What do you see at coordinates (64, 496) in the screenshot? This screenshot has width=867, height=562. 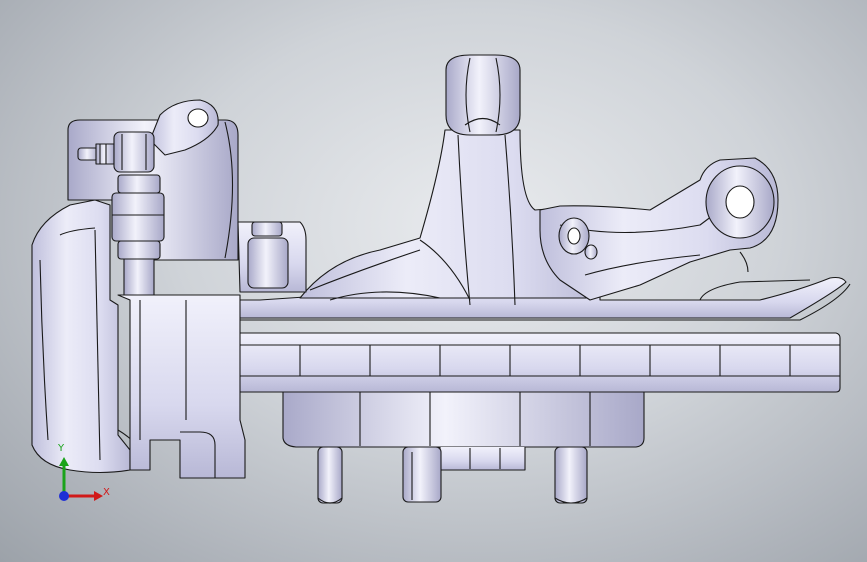 I see `triad-z-axis-icon` at bounding box center [64, 496].